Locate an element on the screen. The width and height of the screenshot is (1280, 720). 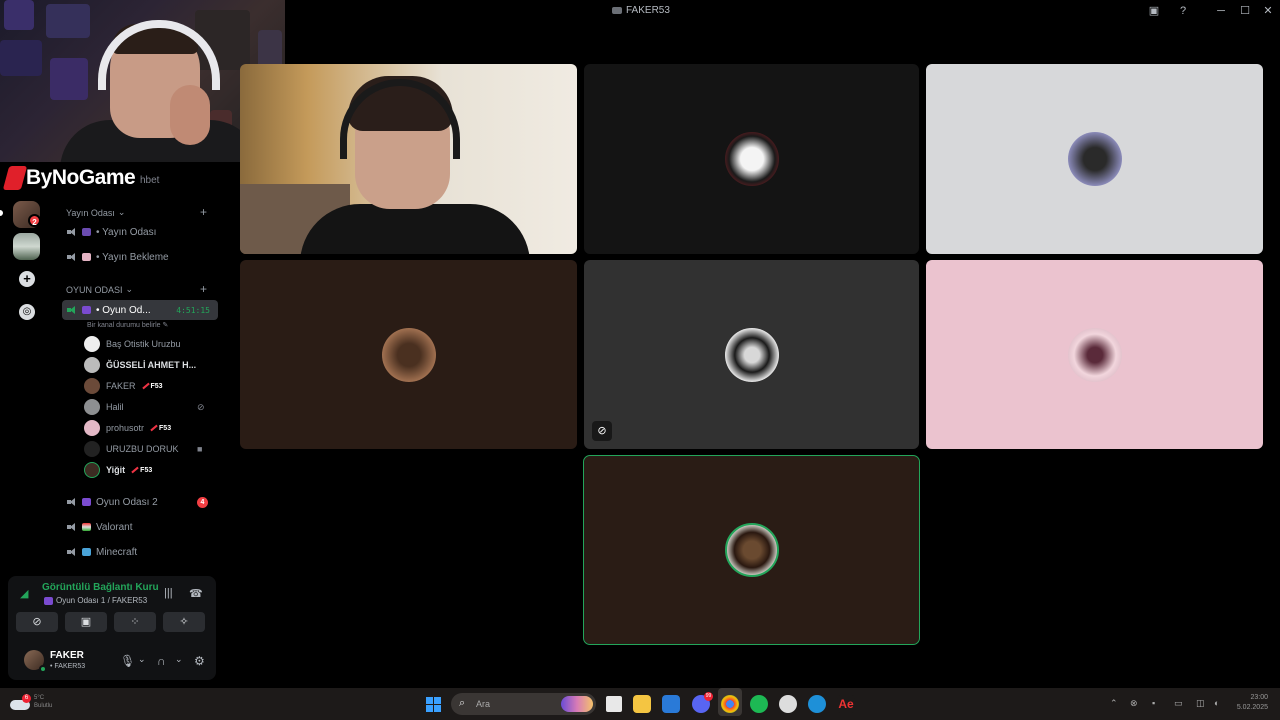
signal-icon: ◢ is located at coordinates (26, 593).